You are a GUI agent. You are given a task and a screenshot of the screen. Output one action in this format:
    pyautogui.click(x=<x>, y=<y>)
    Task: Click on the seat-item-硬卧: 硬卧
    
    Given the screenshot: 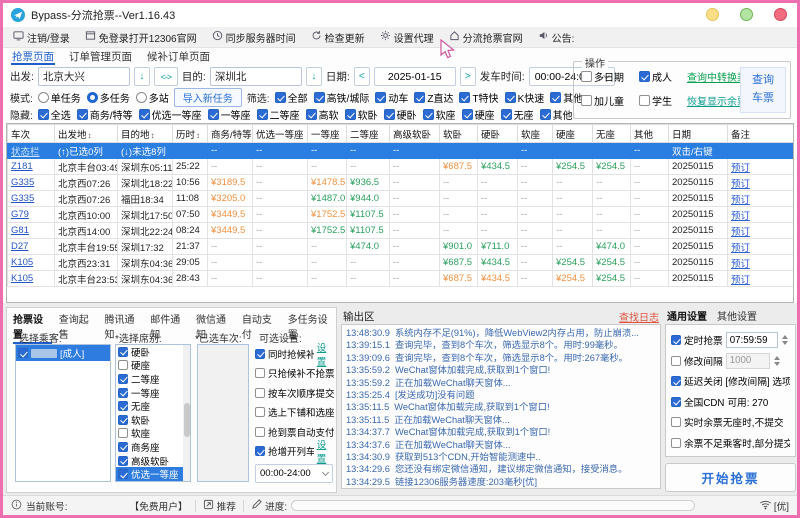 What is the action you would take?
    pyautogui.click(x=153, y=352)
    